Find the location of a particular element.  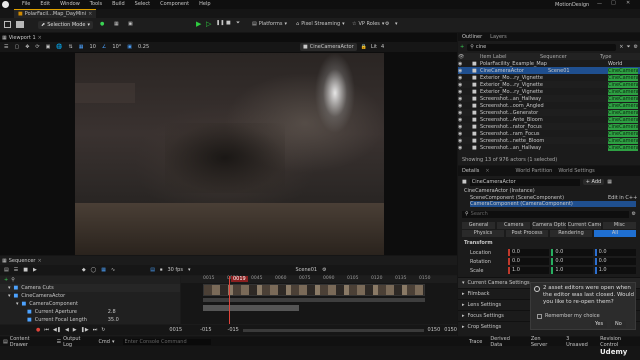

unreal-logo is located at coordinates (5, 4).